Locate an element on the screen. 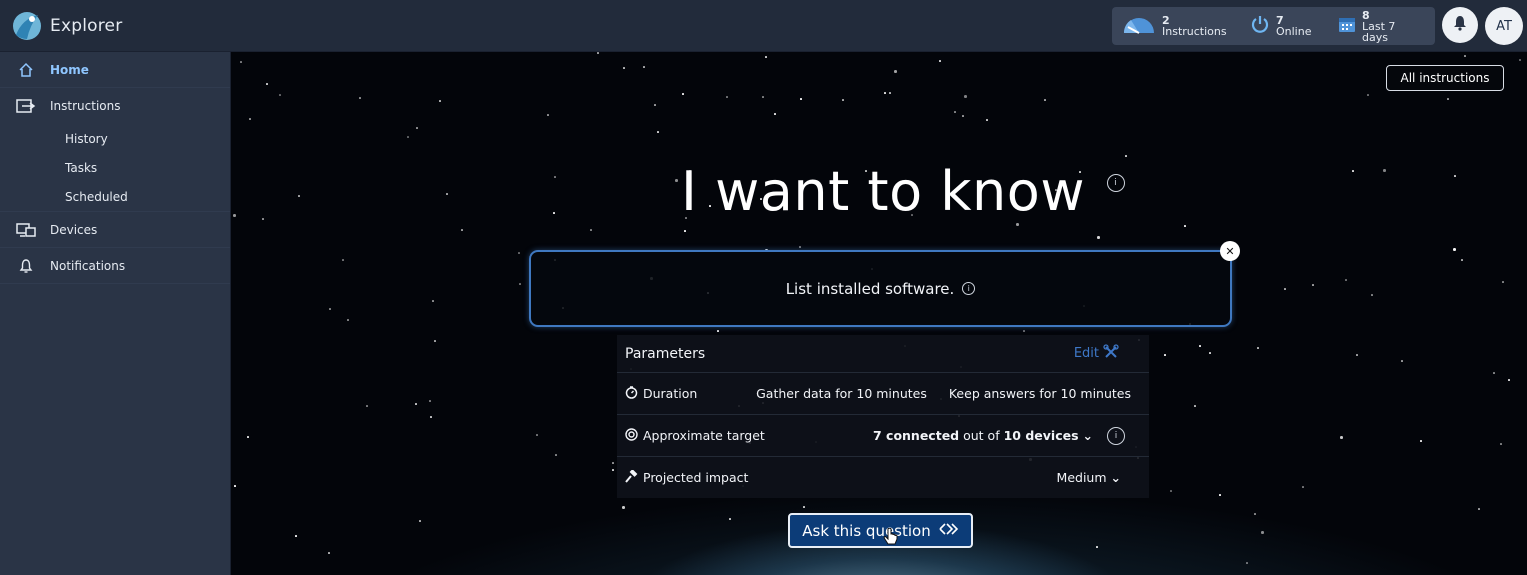  stat-days-count: 8 is located at coordinates (1366, 15).